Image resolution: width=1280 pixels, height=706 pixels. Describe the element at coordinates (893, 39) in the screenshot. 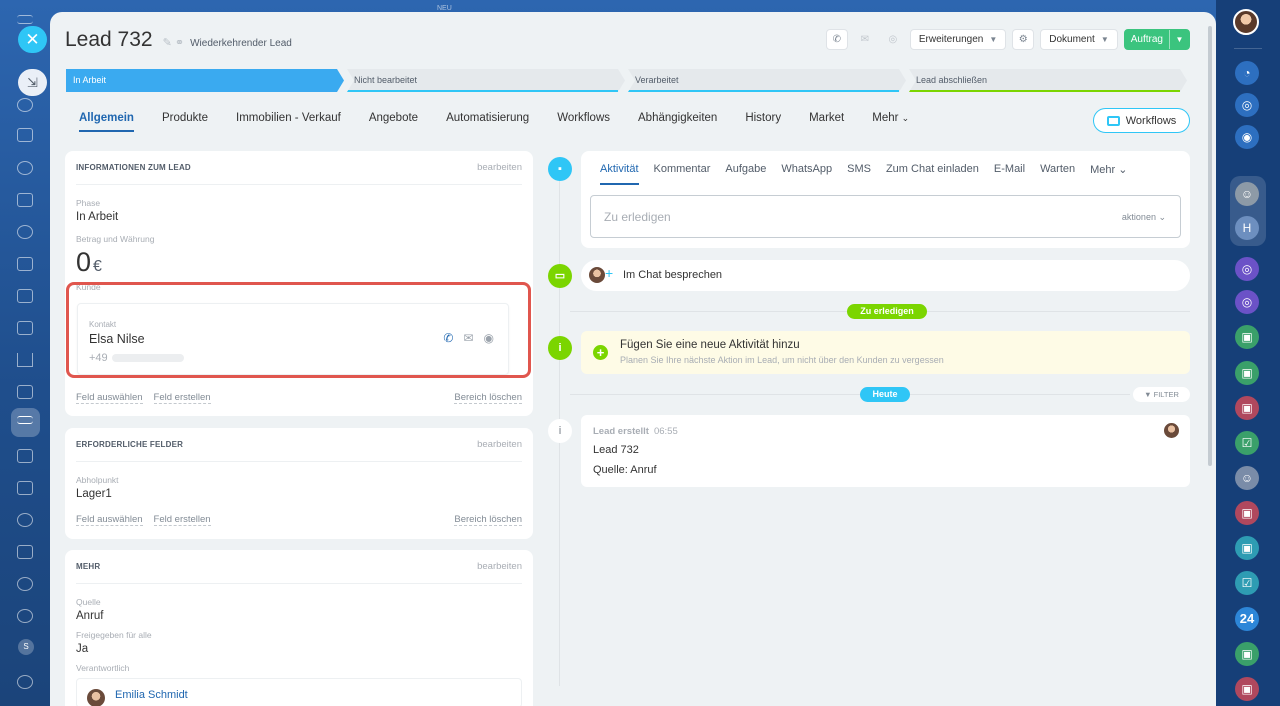

I see `chat-button: ◎` at that location.